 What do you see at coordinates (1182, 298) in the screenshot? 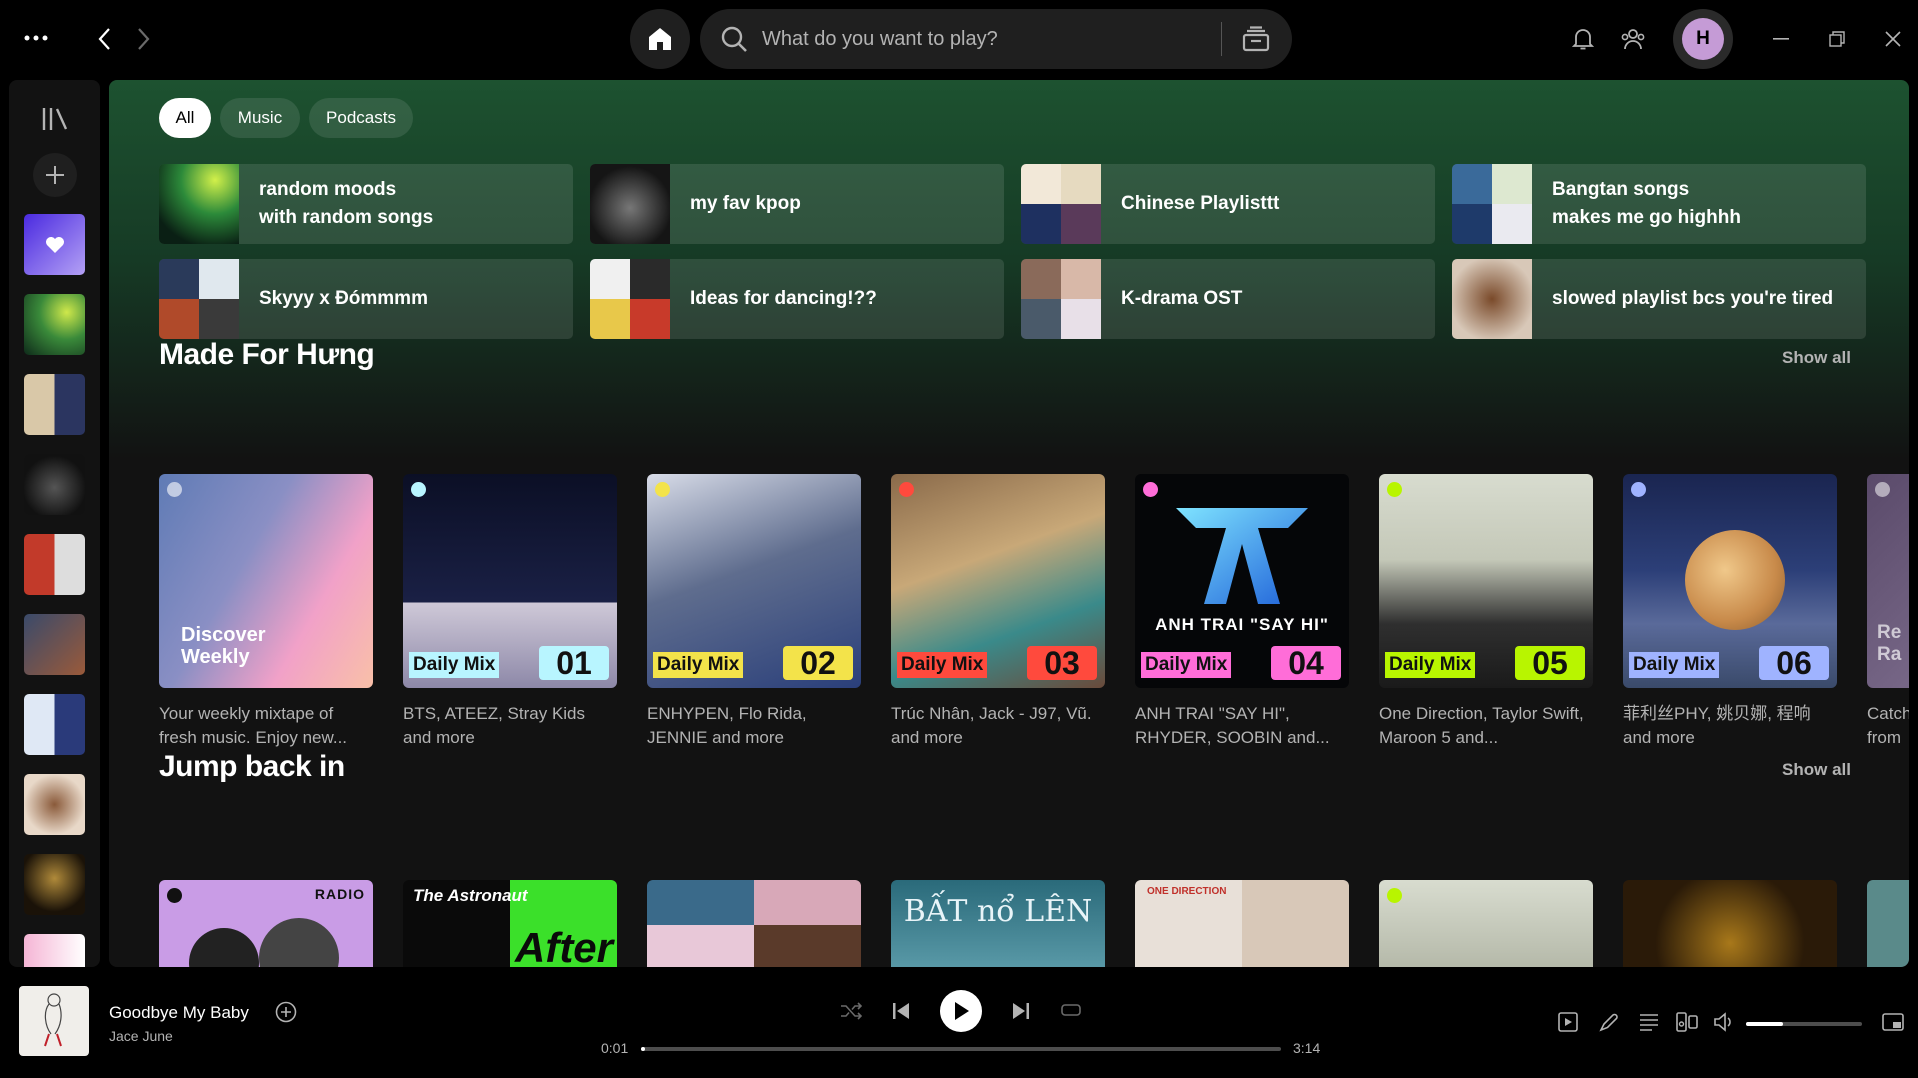
I see `quick-access-title: K-drama OST` at bounding box center [1182, 298].